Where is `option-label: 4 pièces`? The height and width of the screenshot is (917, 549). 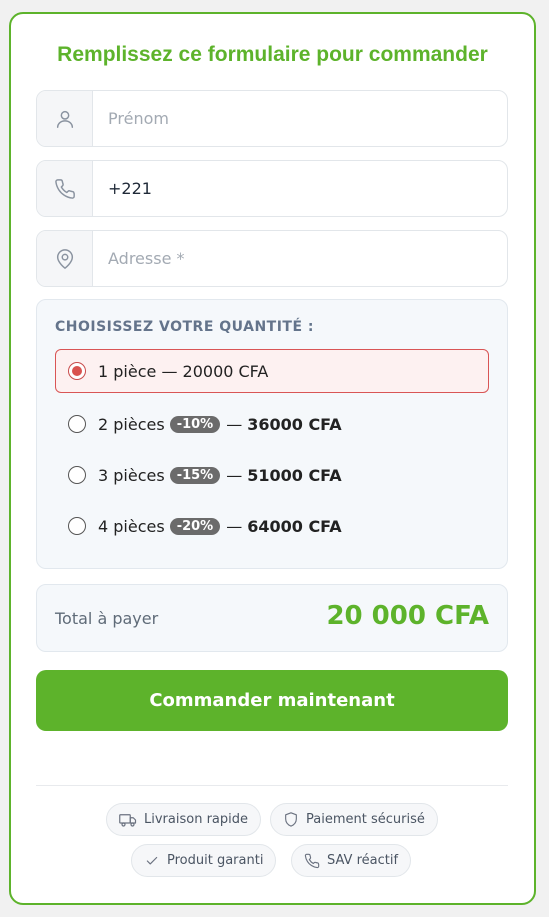
option-label: 4 pièces is located at coordinates (131, 526).